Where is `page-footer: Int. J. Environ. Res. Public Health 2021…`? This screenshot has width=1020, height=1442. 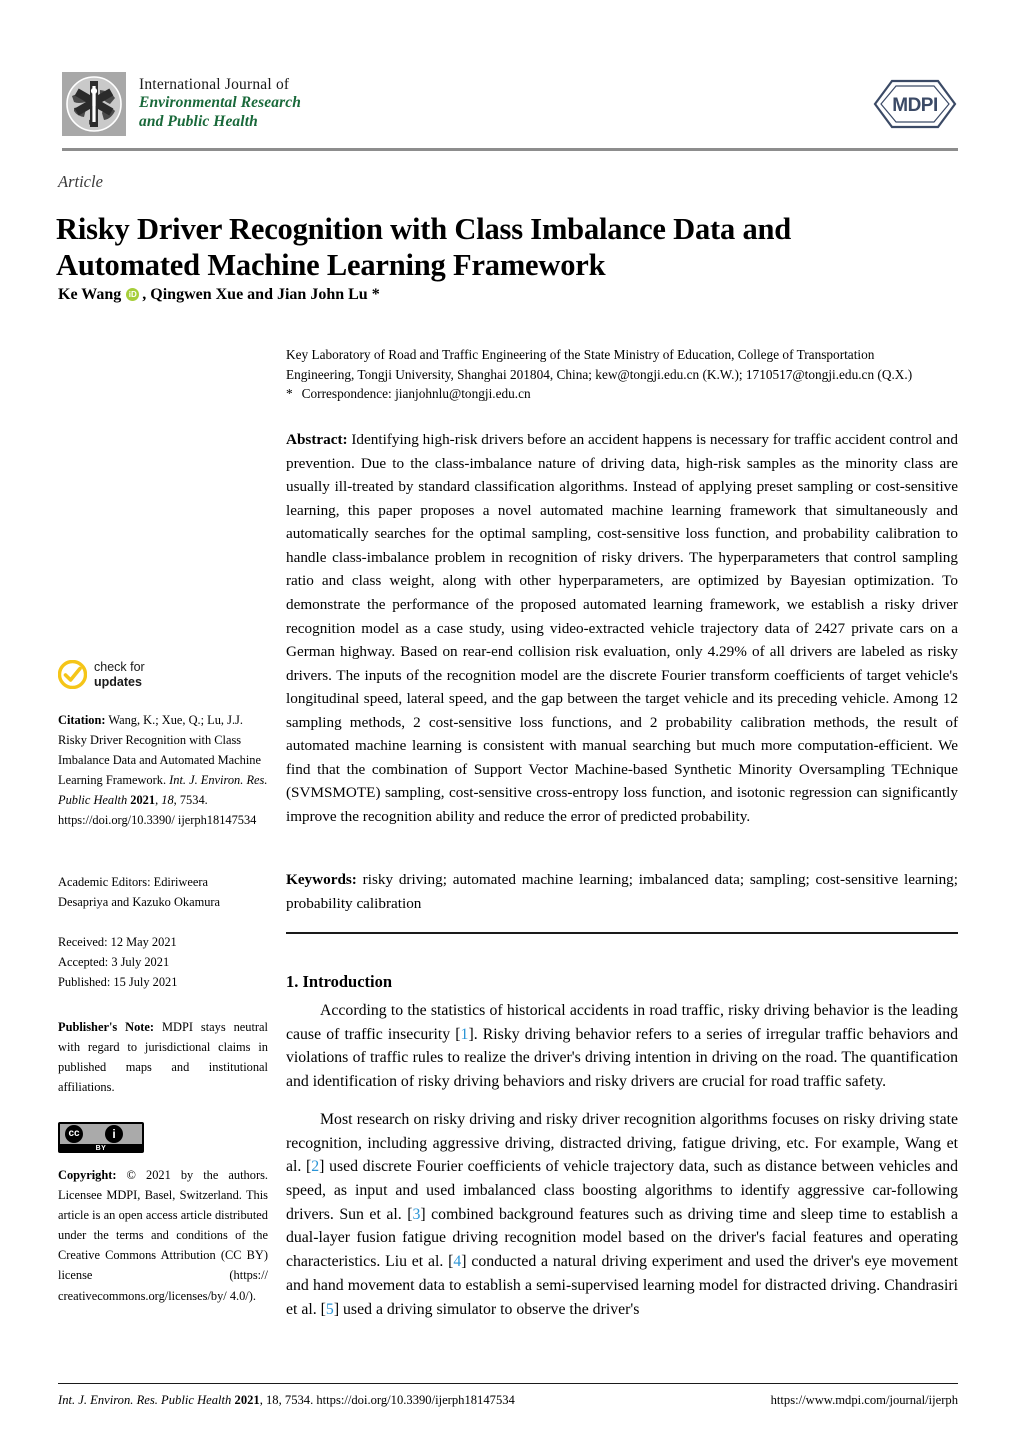
page-footer: Int. J. Environ. Res. Public Health 2021… is located at coordinates (508, 1400).